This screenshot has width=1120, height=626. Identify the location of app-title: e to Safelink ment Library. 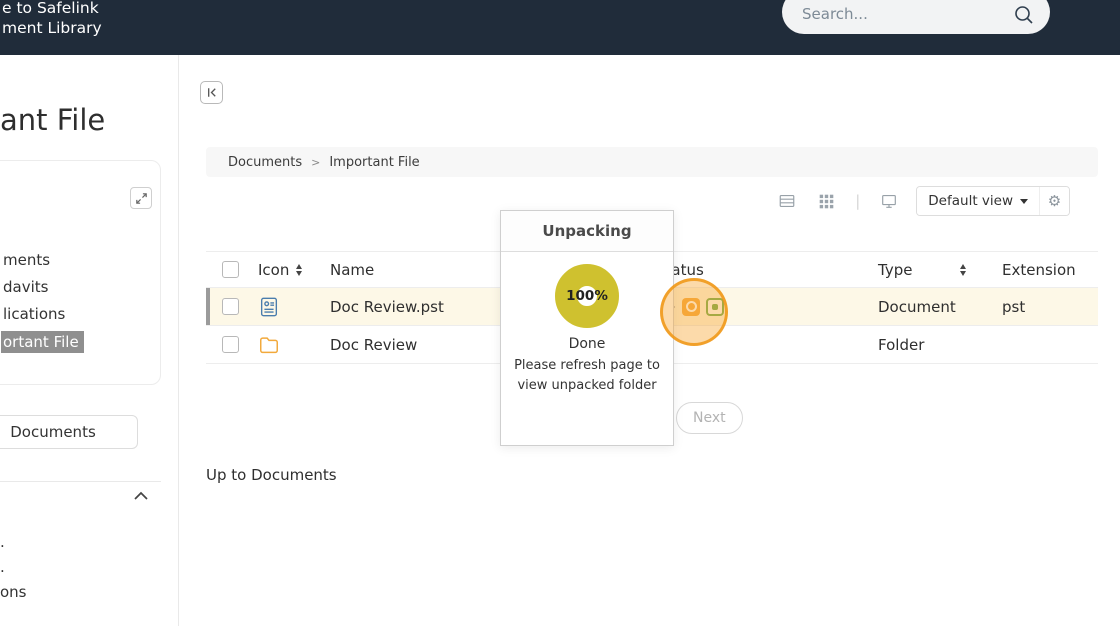
(52, 19).